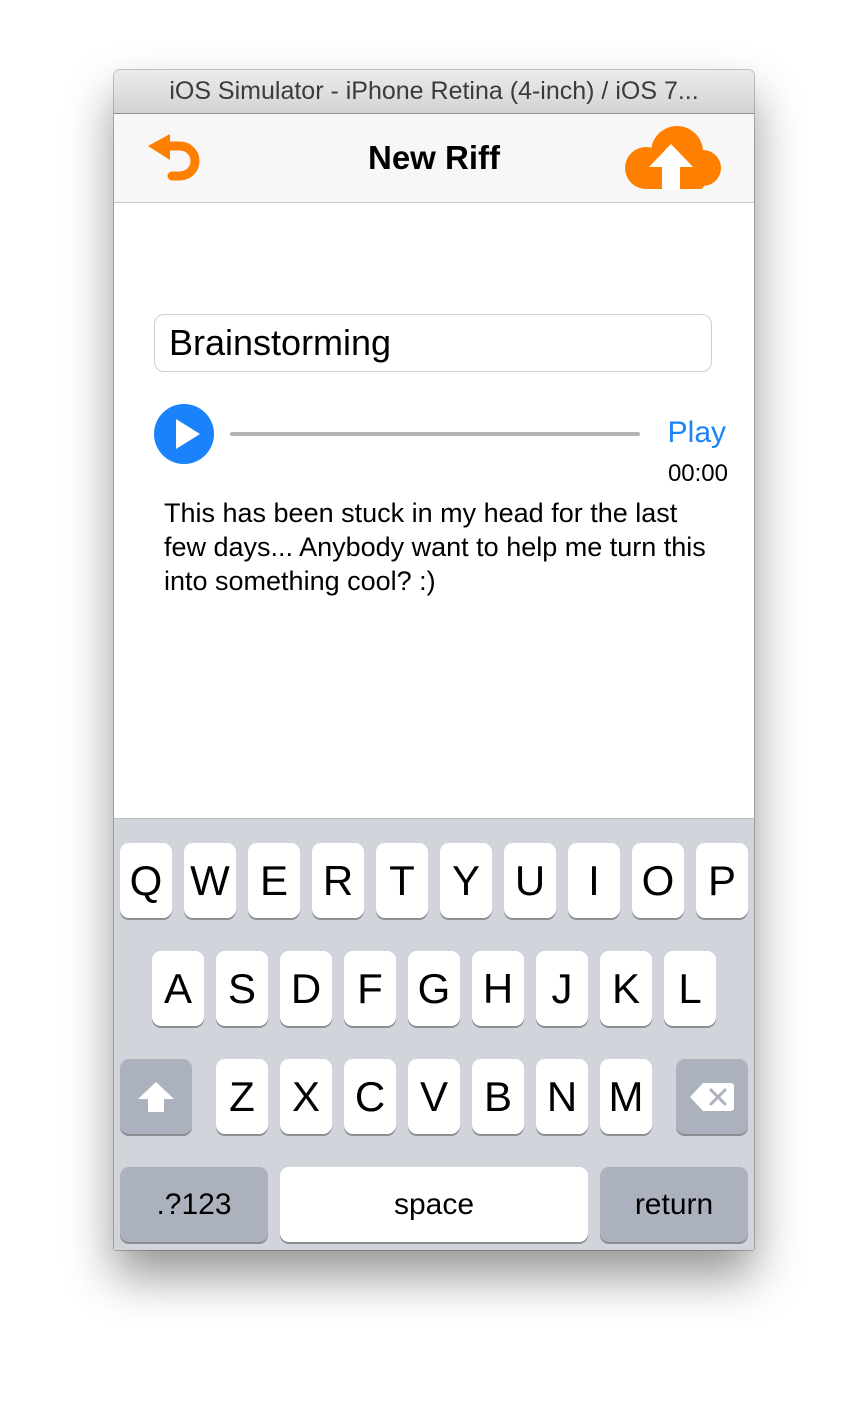 The image size is (868, 1408). What do you see at coordinates (188, 434) in the screenshot?
I see `play-icon` at bounding box center [188, 434].